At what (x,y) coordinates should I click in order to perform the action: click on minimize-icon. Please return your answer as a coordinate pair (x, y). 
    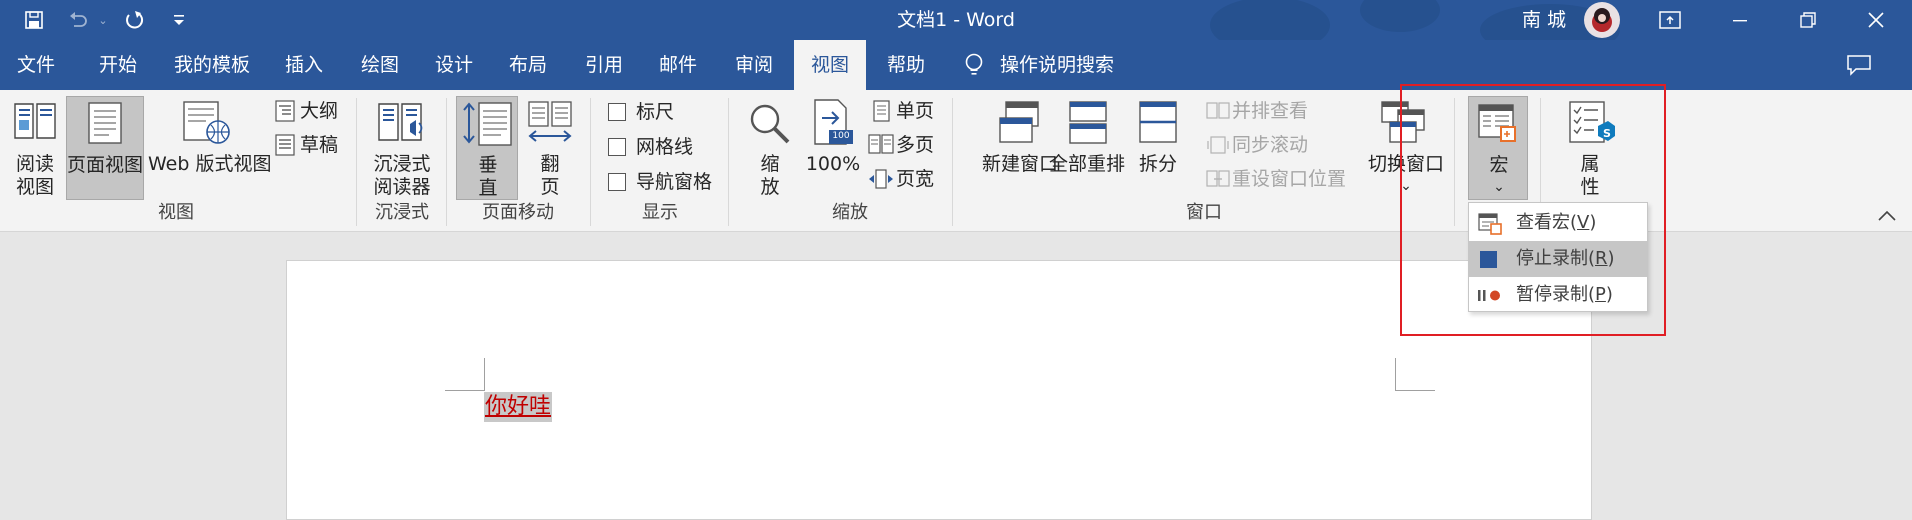
    Looking at the image, I should click on (1740, 20).